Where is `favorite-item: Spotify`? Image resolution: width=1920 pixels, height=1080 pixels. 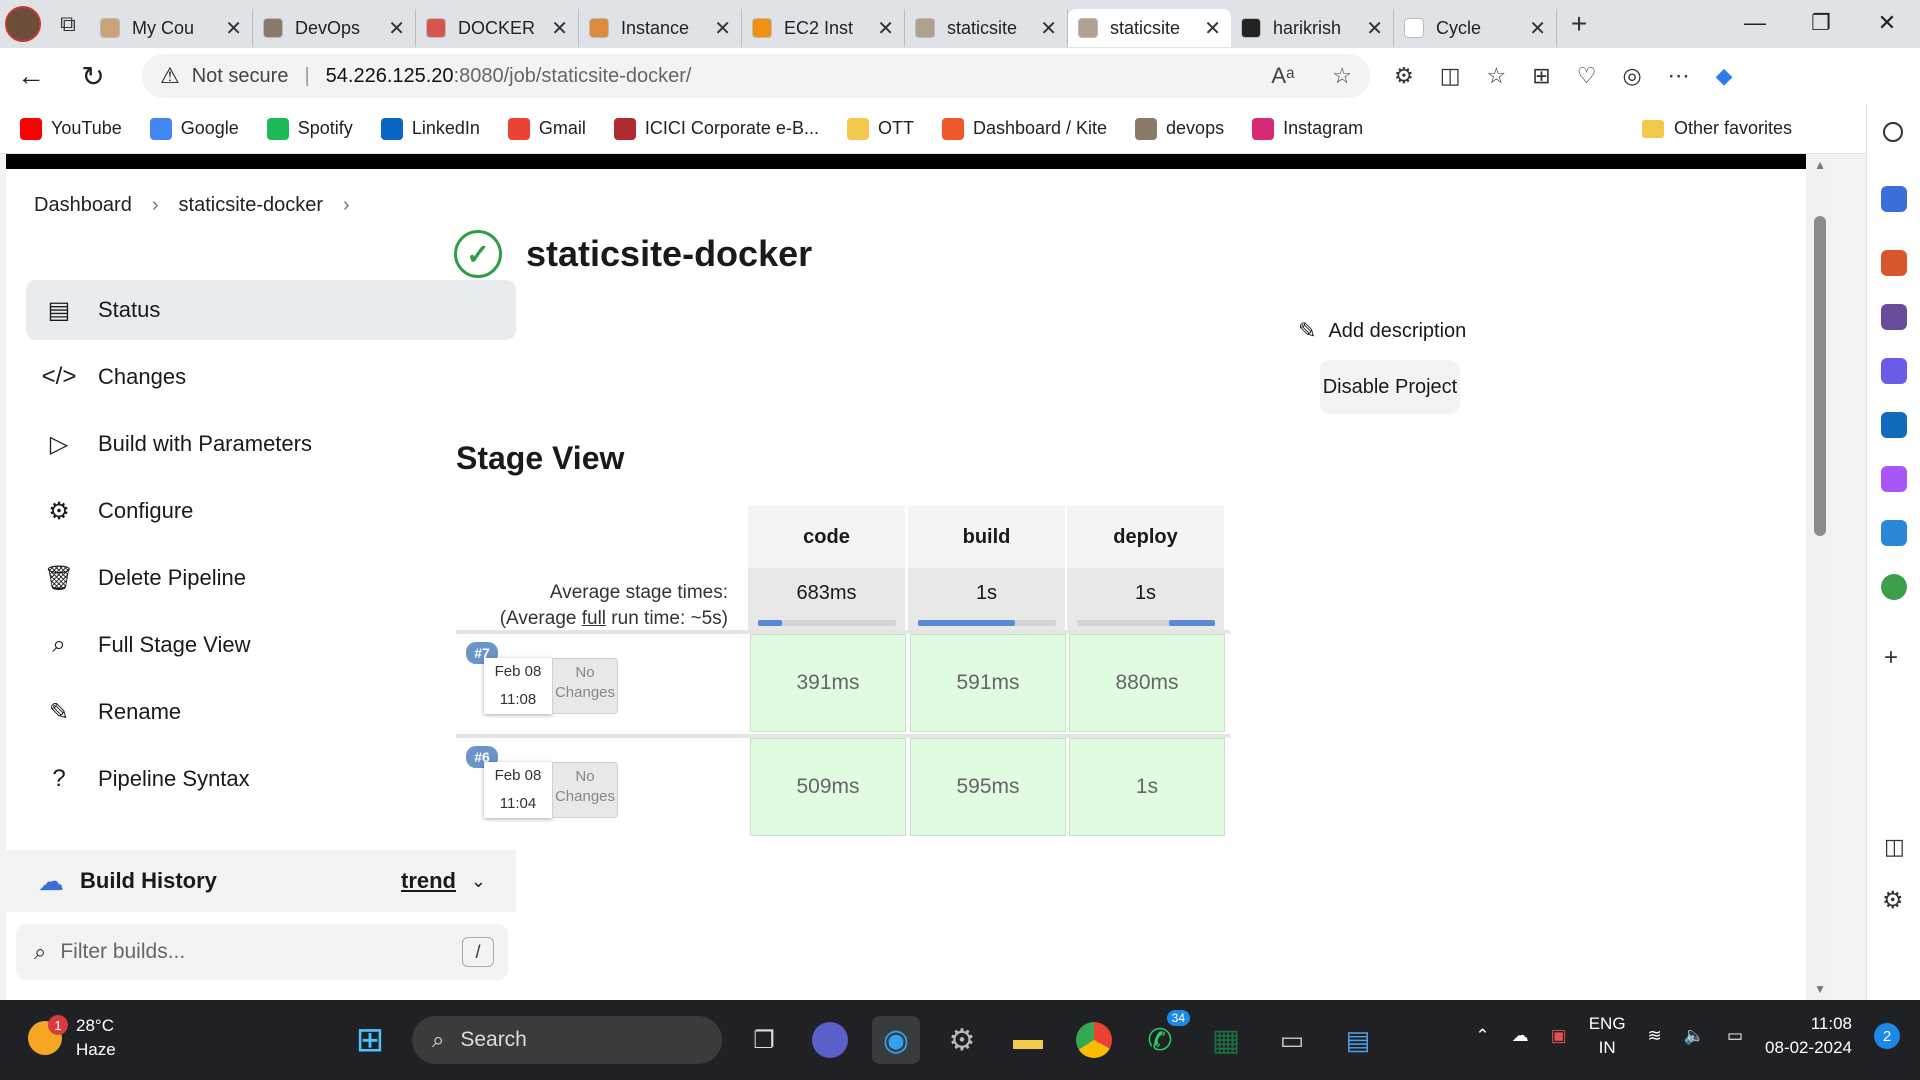
favorite-item: Spotify is located at coordinates (309, 128).